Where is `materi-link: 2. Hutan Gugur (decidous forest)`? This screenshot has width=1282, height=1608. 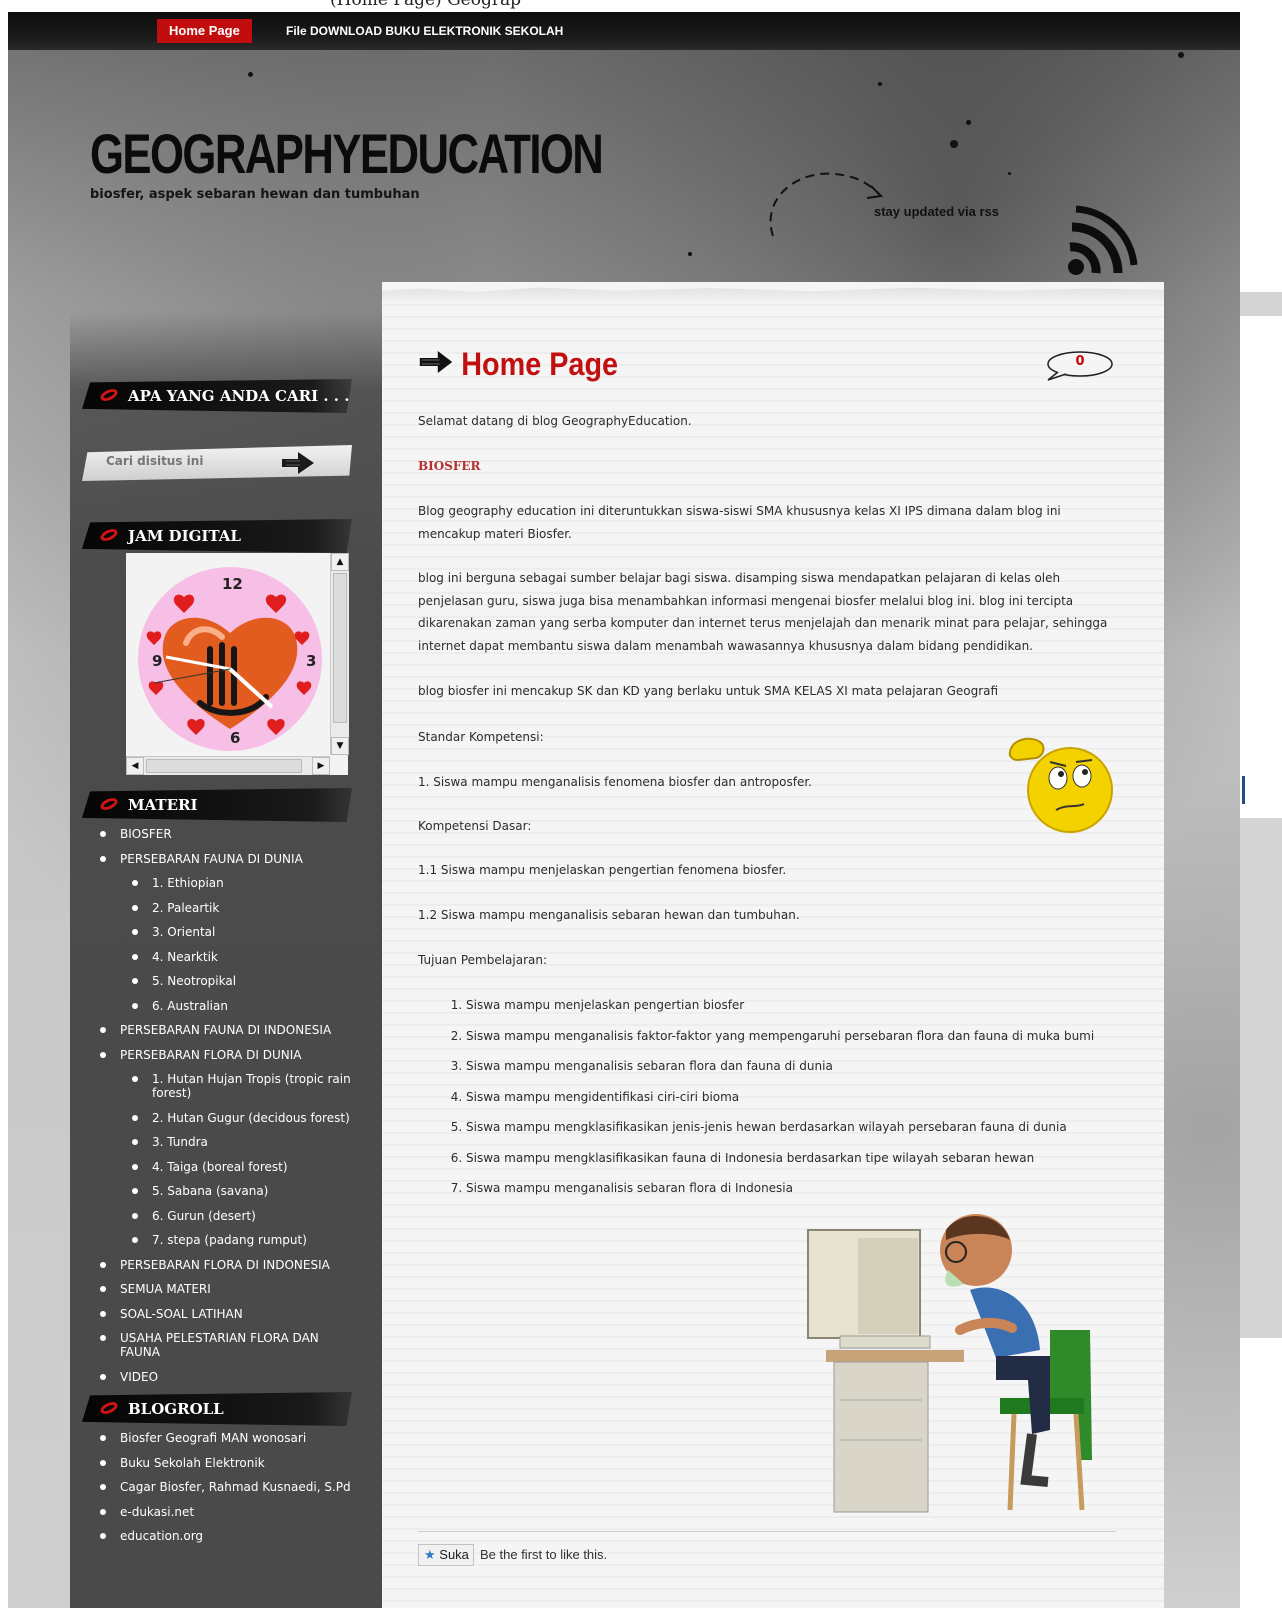 materi-link: 2. Hutan Gugur (decidous forest) is located at coordinates (251, 1118).